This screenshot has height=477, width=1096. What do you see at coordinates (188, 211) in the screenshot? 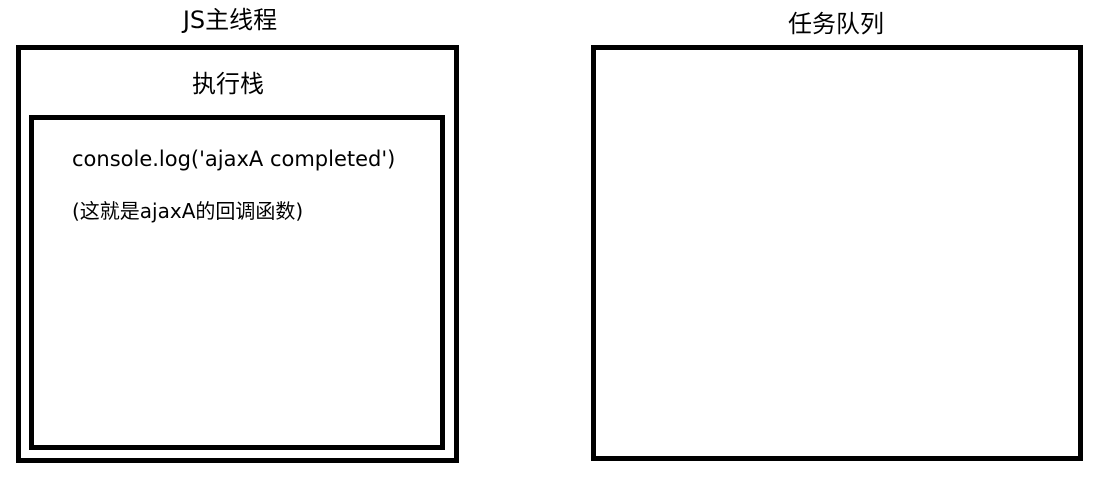
I see `callback-note: (这就是ajaxA的回调函数)` at bounding box center [188, 211].